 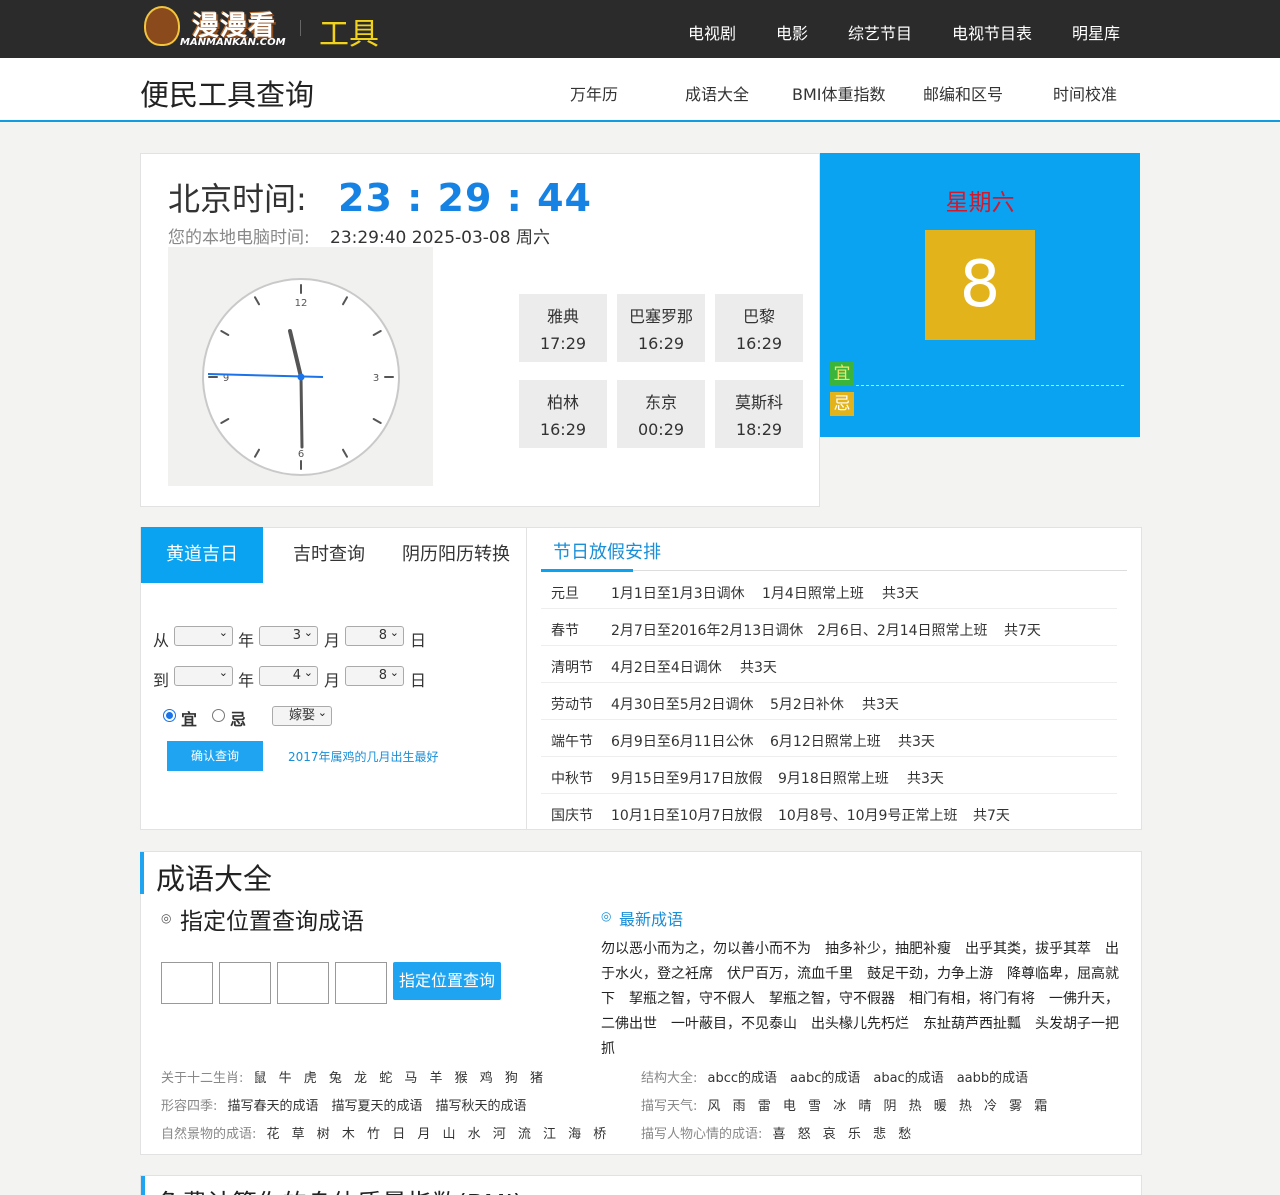 I want to click on beijing-time-label: 北京时间:, so click(x=237, y=199).